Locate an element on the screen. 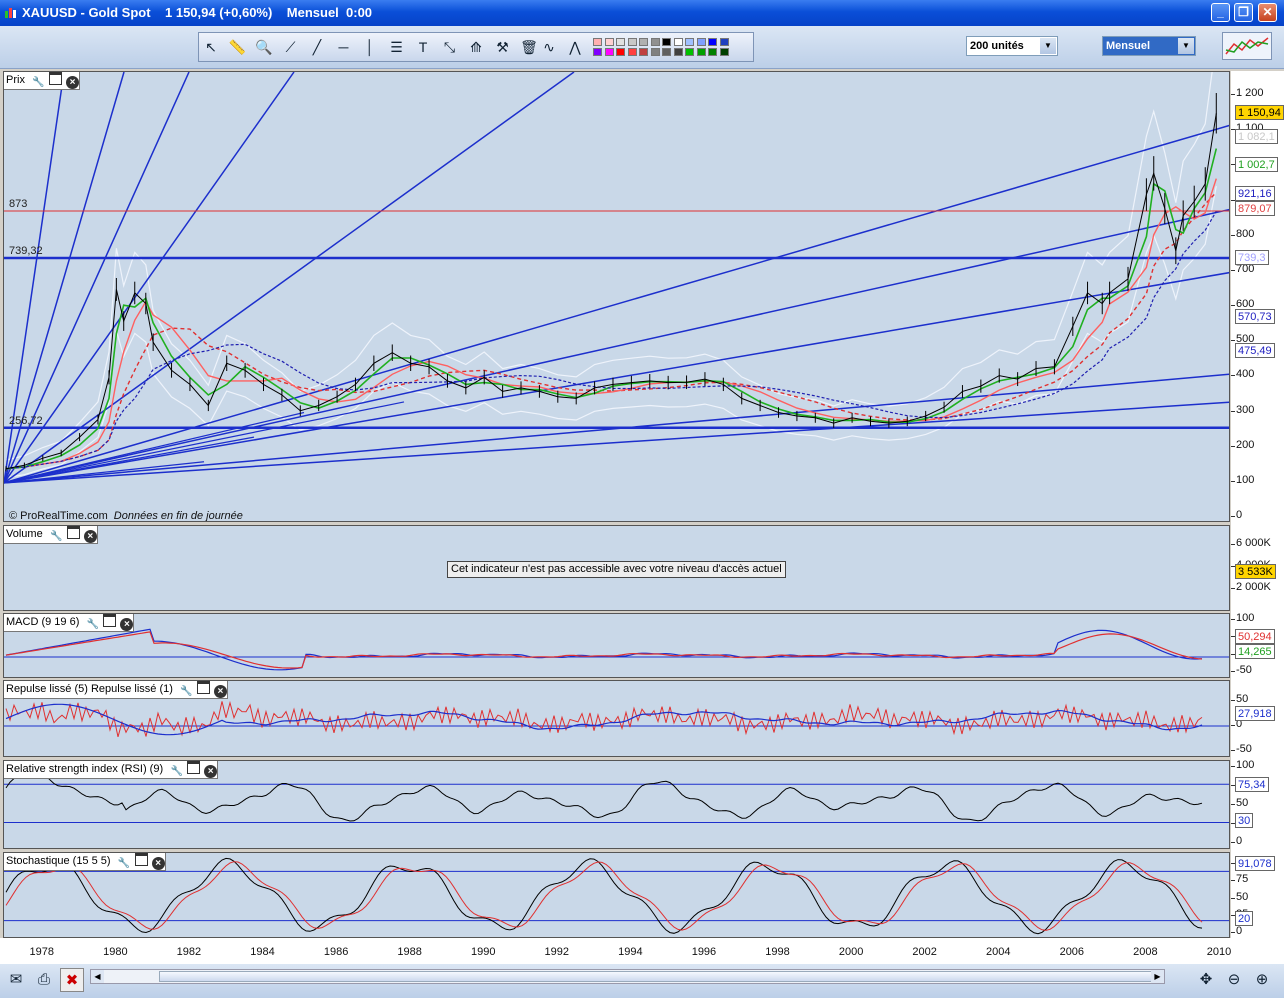 The width and height of the screenshot is (1284, 998). point-line-icon: ⟋ is located at coordinates (291, 47).